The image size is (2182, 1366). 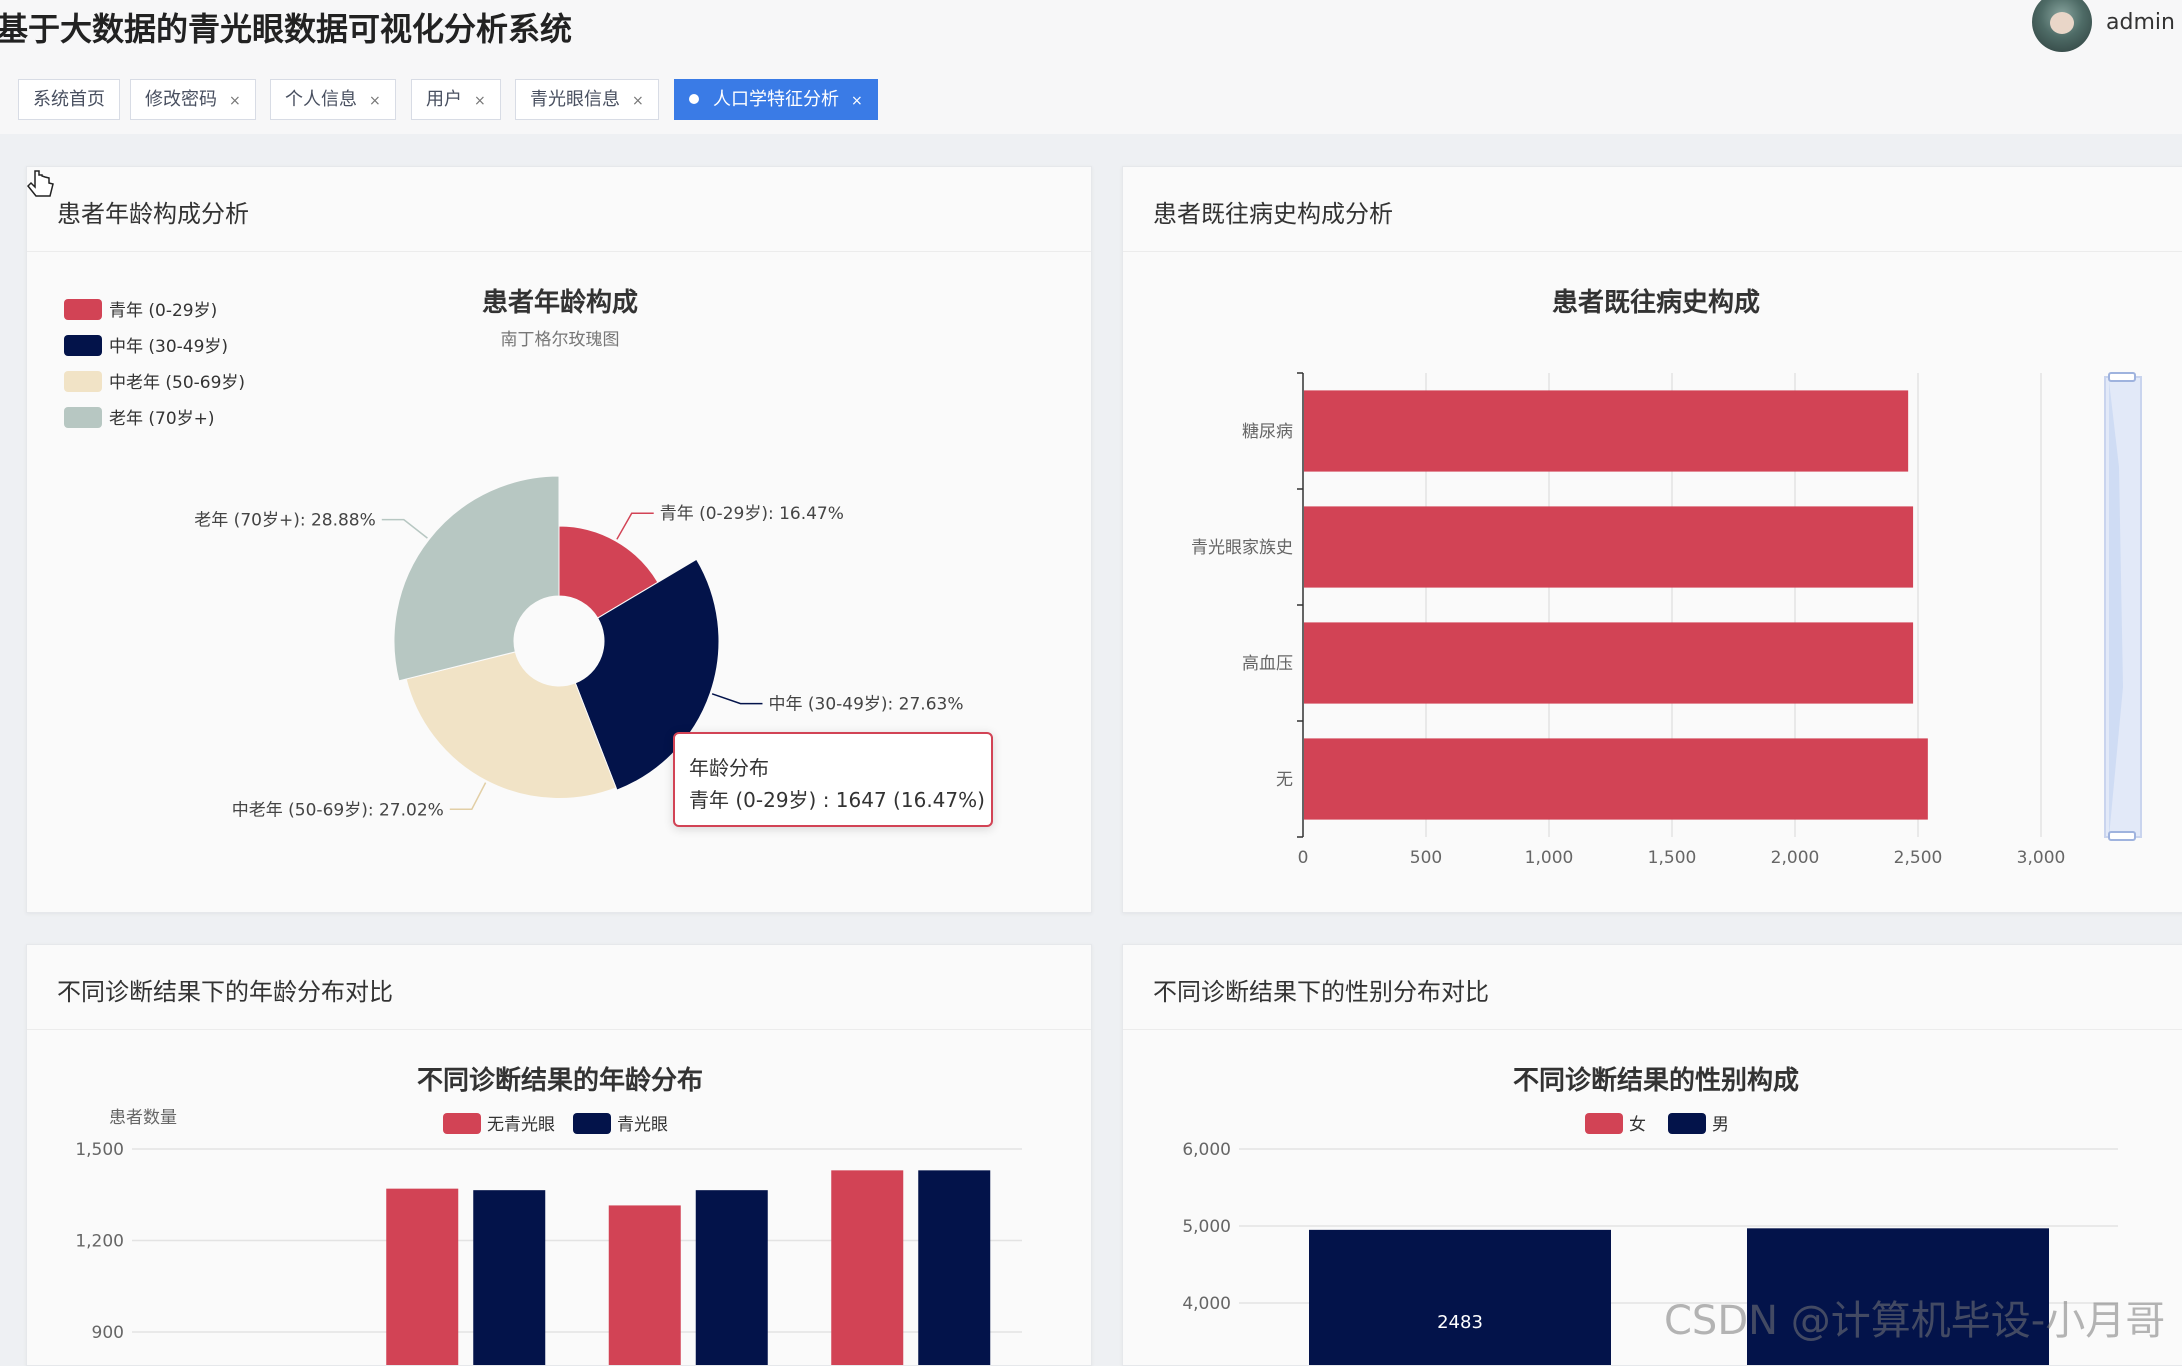 I want to click on y-tick-label: 1,200, so click(x=99, y=1242).